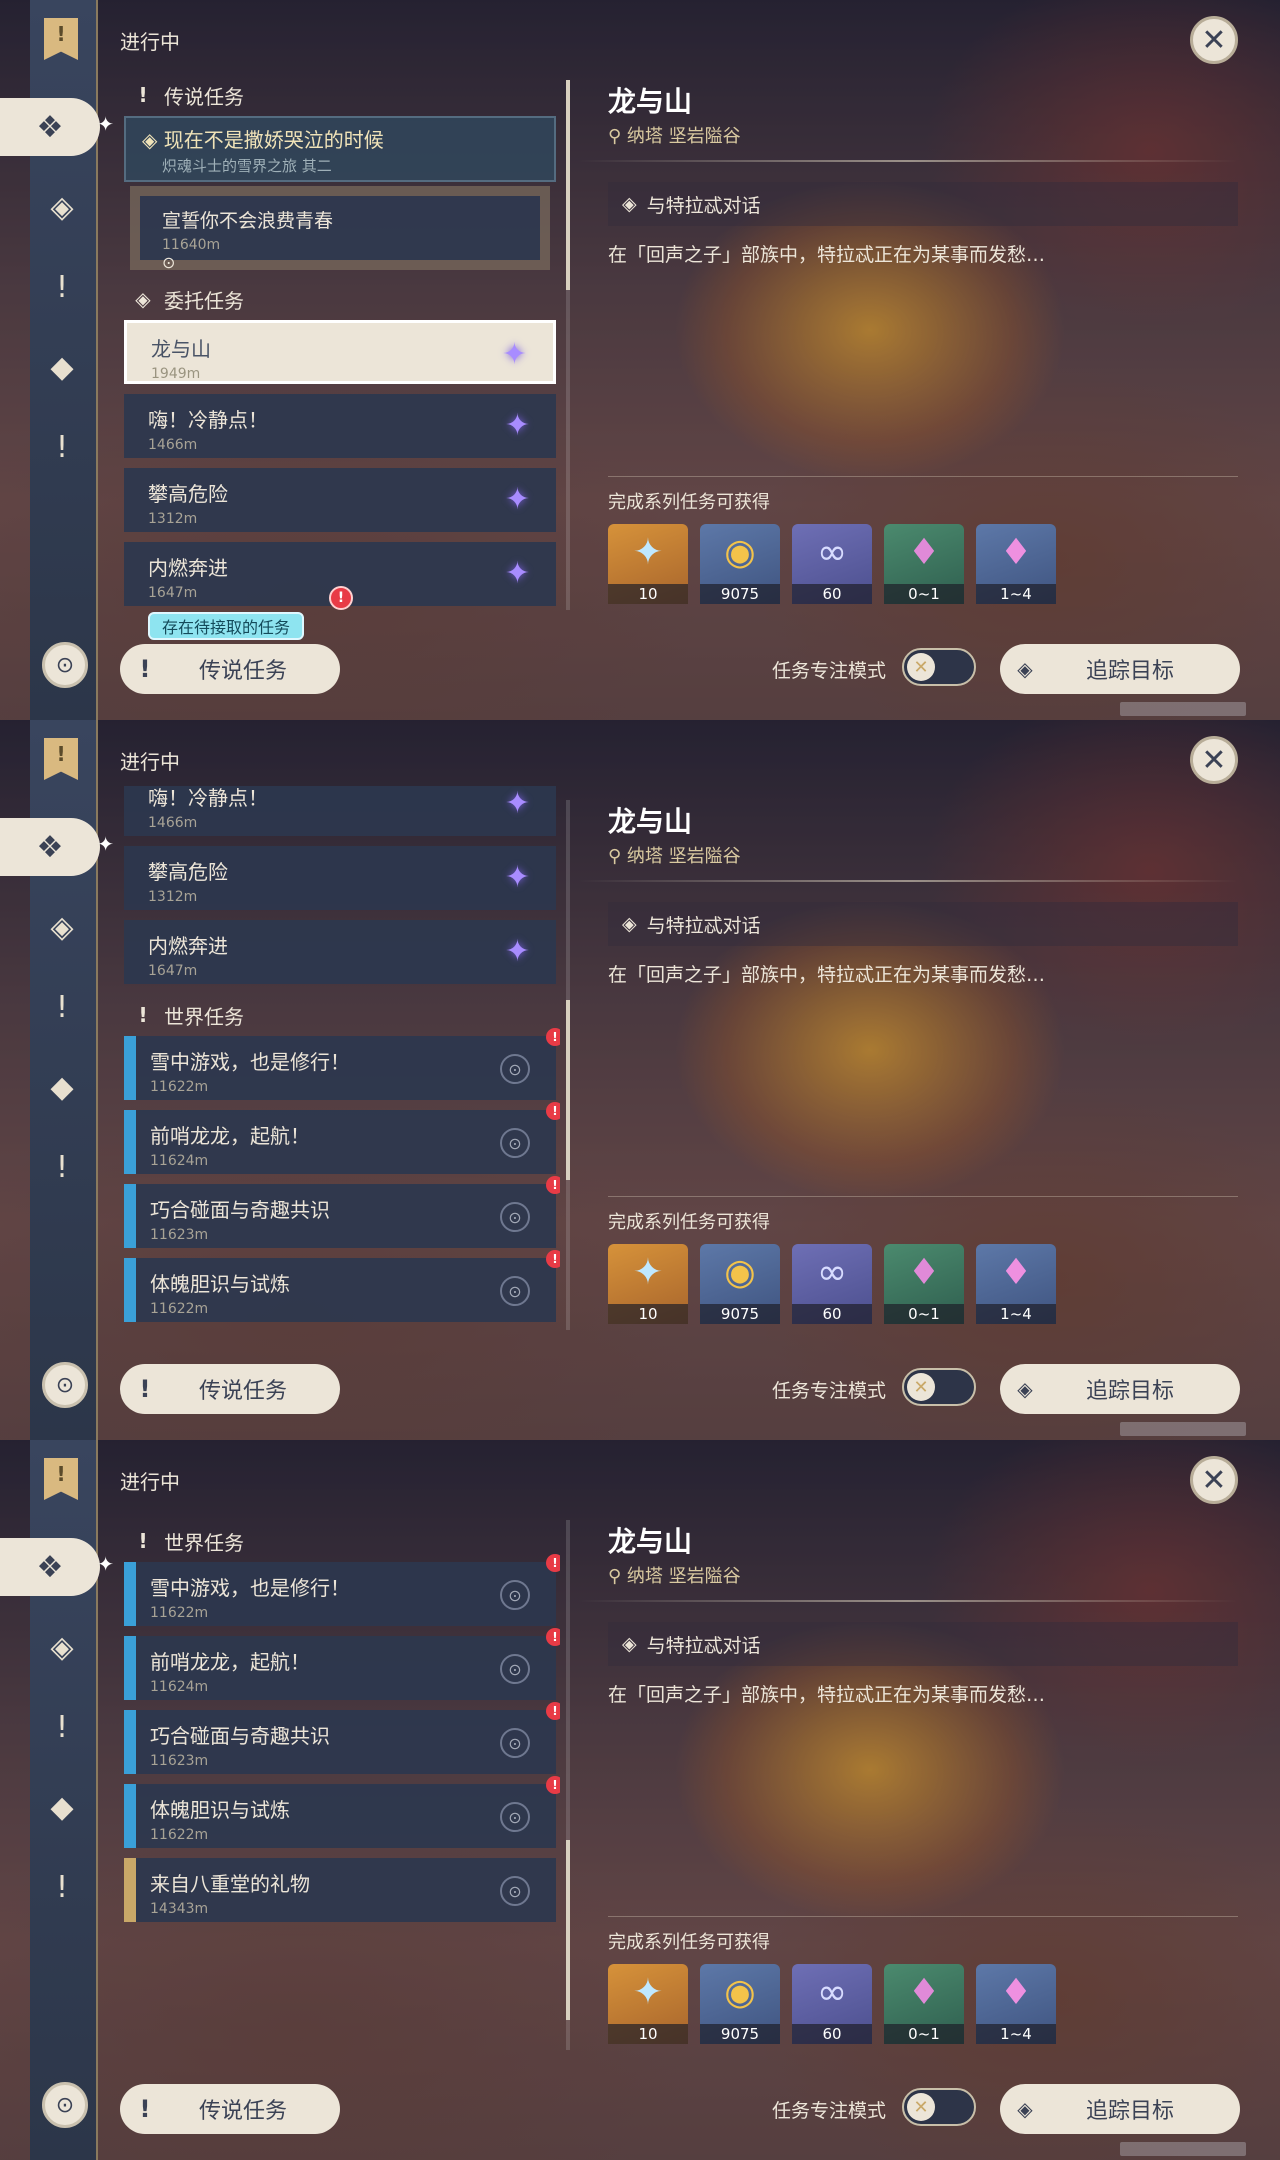 The width and height of the screenshot is (1280, 2160). I want to click on quest-title: 内燃奔进, so click(188, 568).